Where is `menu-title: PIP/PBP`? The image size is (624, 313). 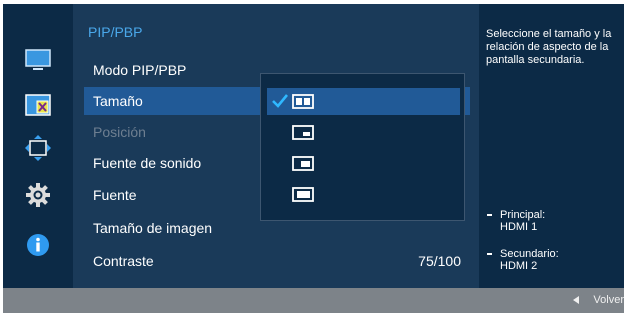 menu-title: PIP/PBP is located at coordinates (115, 32).